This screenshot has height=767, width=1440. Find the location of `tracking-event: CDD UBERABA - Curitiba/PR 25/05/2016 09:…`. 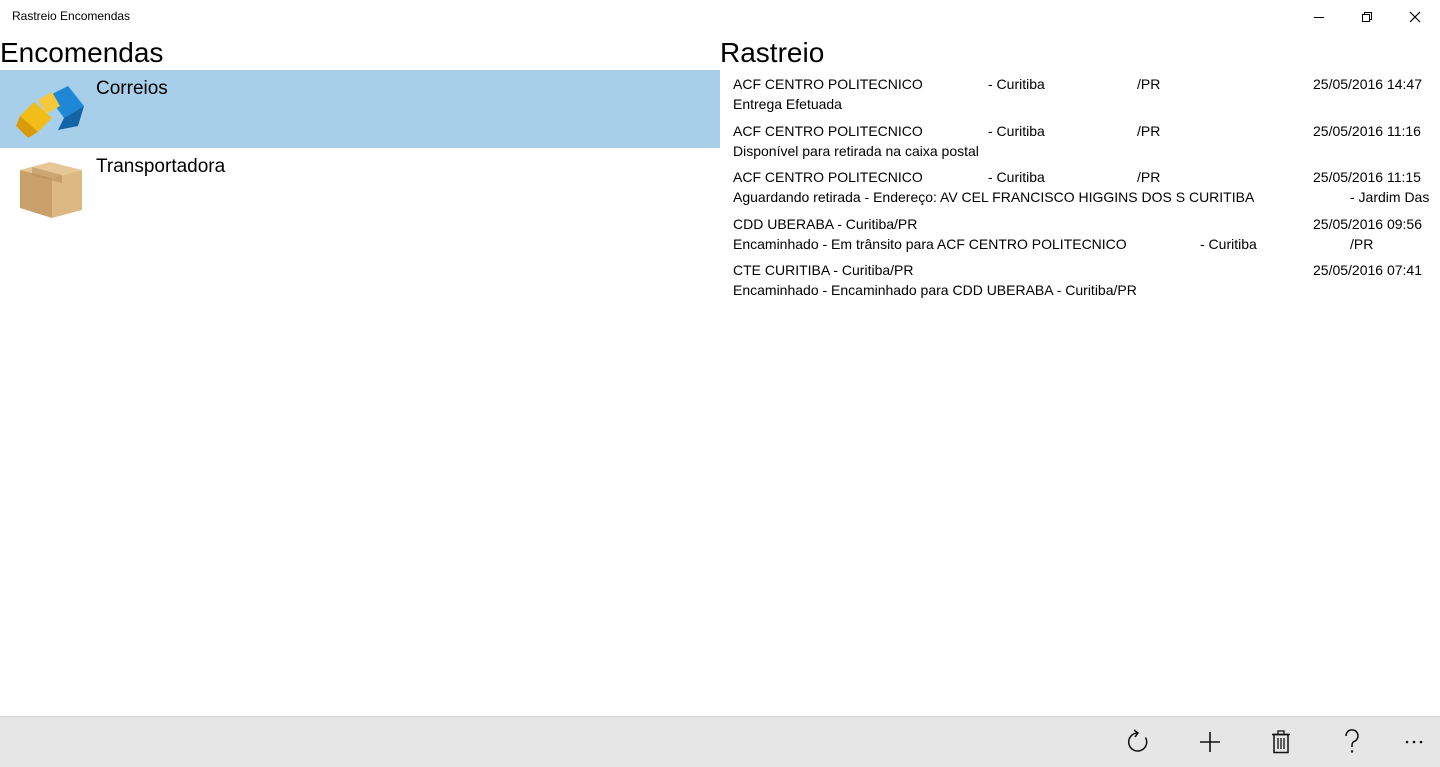

tracking-event: CDD UBERABA - Curitiba/PR 25/05/2016 09:… is located at coordinates (1086, 237).